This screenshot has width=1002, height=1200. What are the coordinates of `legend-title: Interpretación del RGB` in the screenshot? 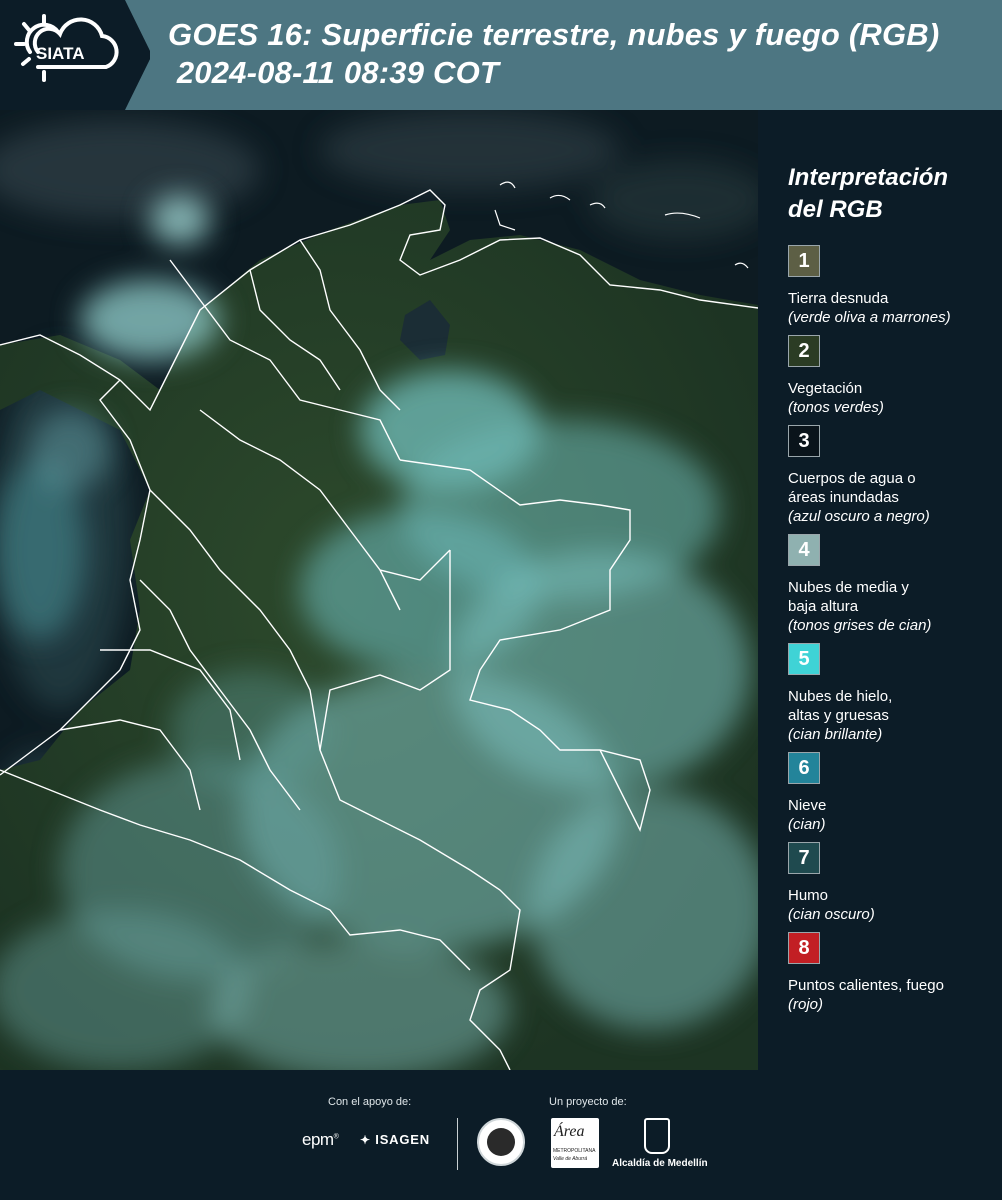 It's located at (868, 194).